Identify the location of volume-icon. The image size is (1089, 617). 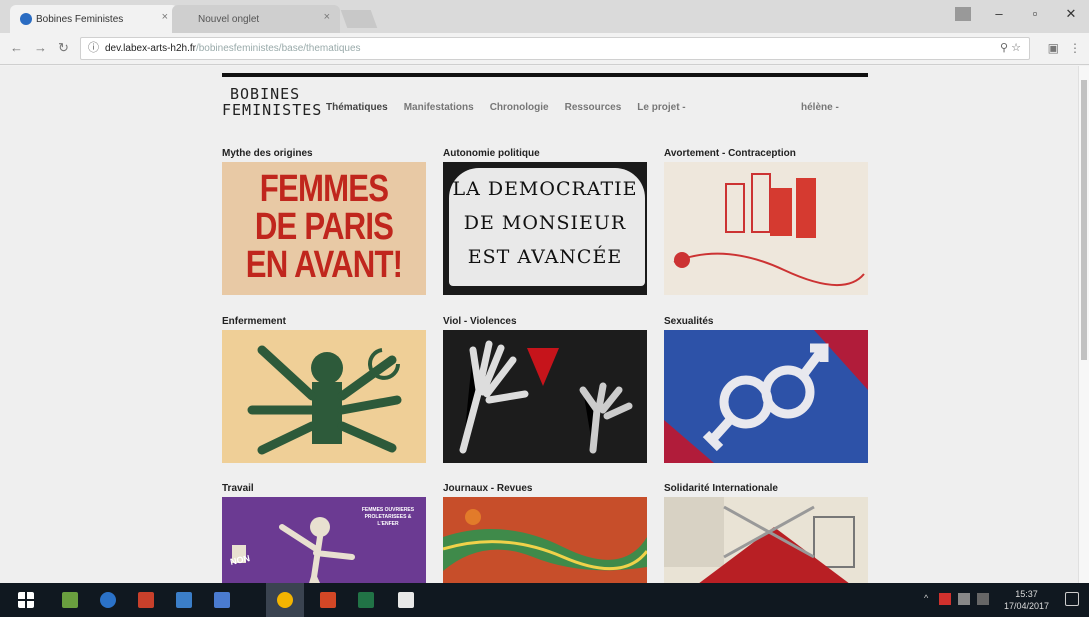
(983, 599).